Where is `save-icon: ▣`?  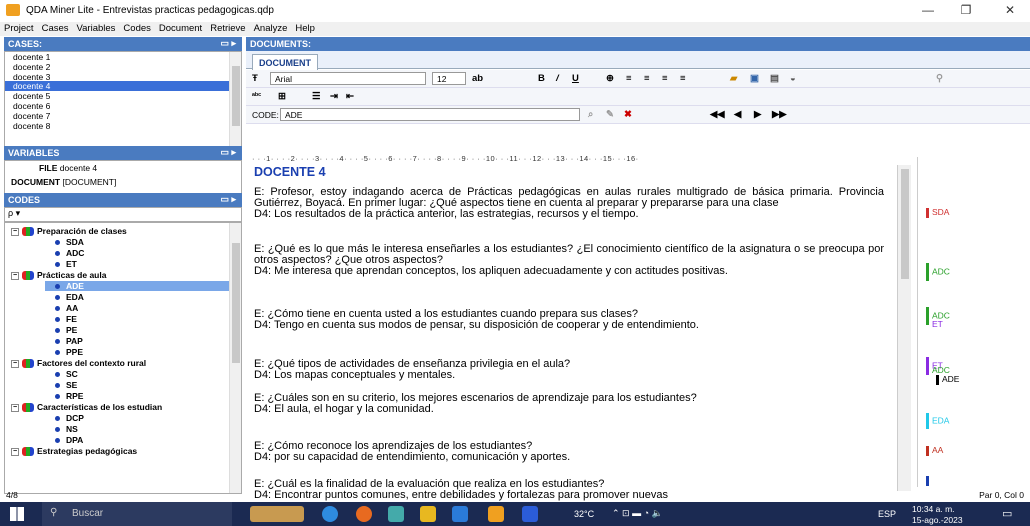
save-icon: ▣ is located at coordinates (754, 78).